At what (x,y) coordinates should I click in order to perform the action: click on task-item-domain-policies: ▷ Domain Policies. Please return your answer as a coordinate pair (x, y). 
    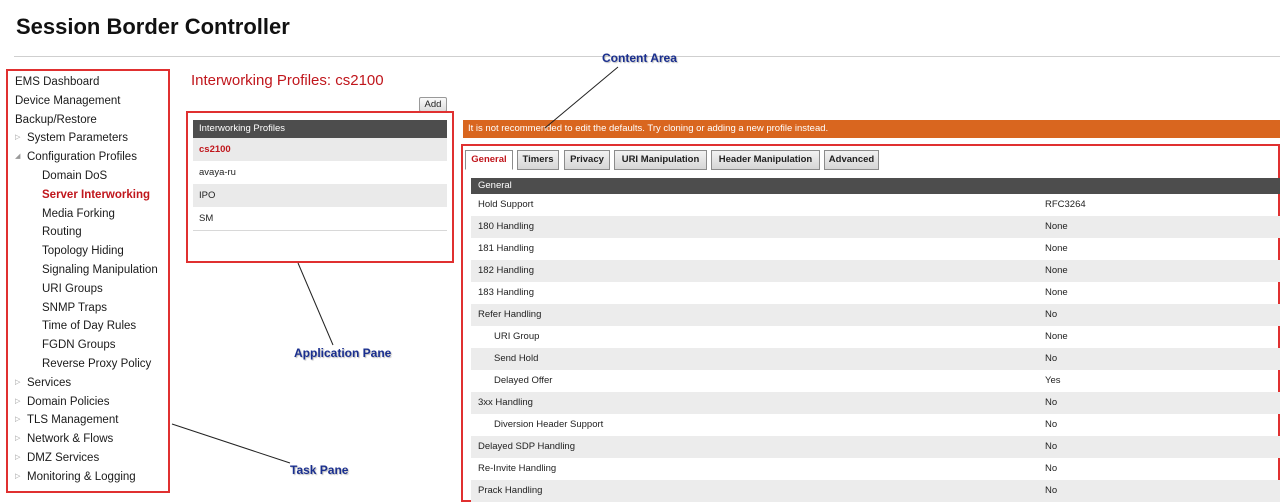
    Looking at the image, I should click on (62, 402).